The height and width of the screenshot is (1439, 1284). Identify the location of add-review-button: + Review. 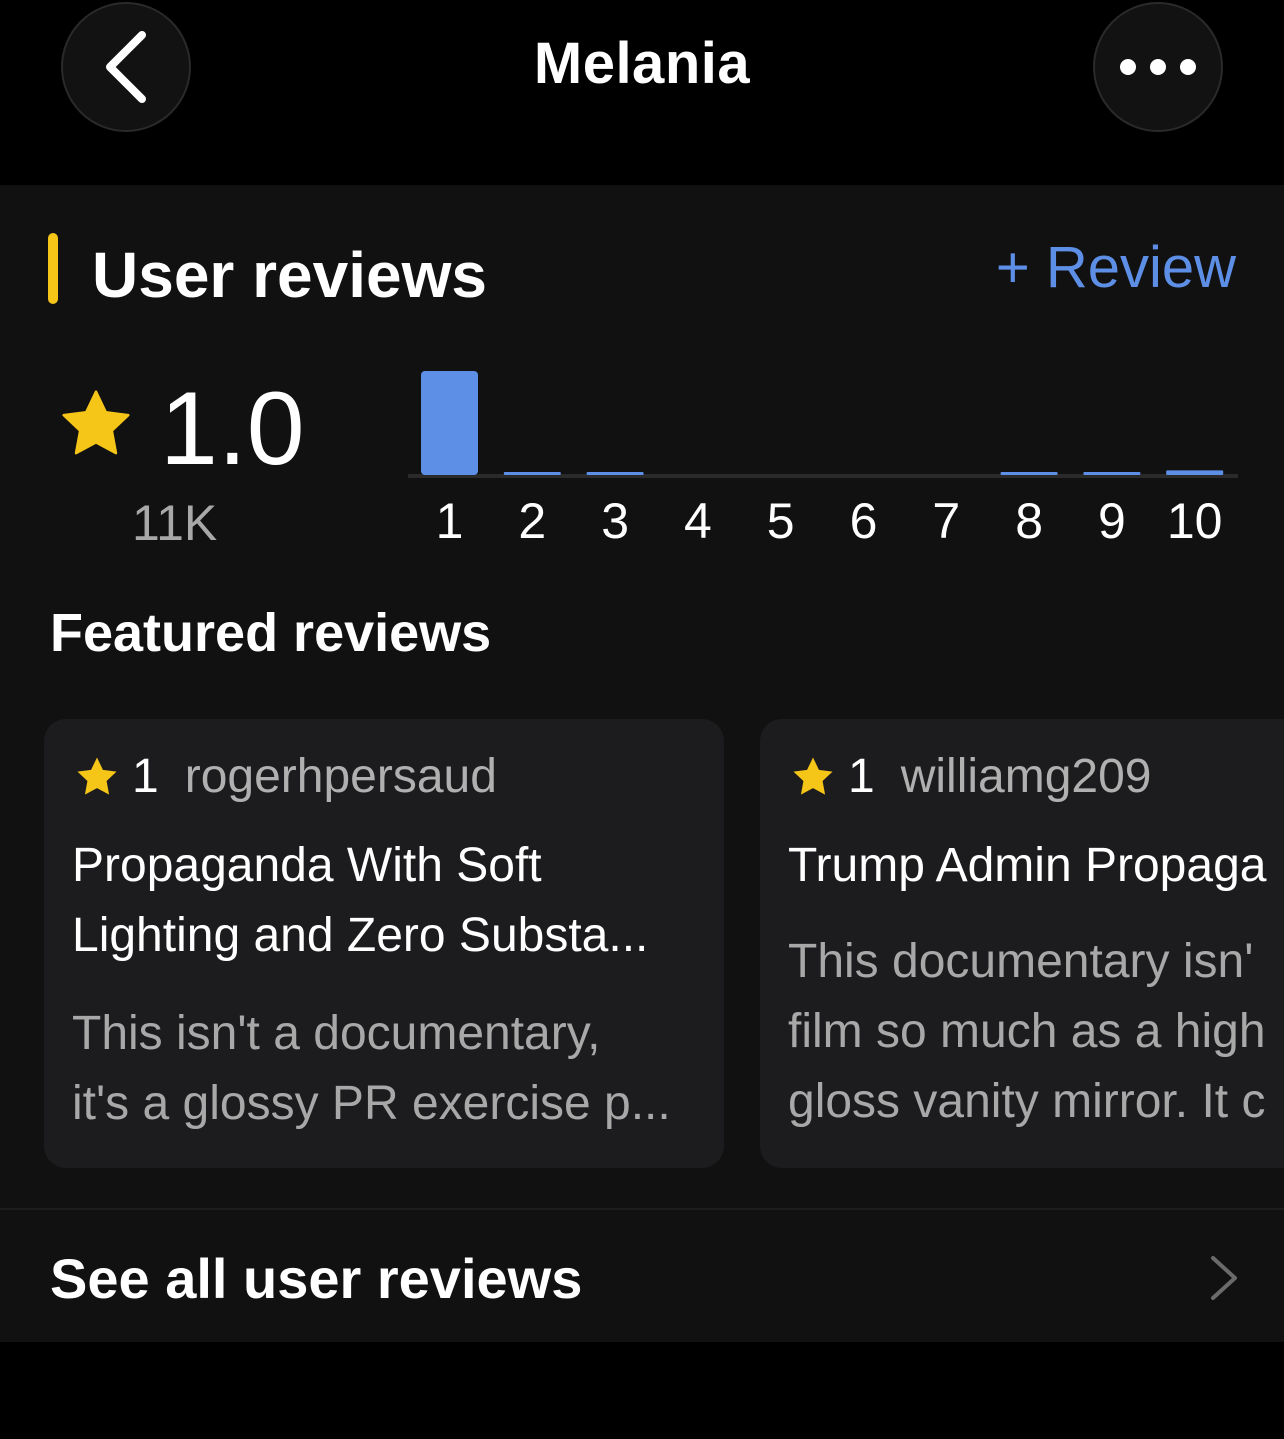
(1116, 267).